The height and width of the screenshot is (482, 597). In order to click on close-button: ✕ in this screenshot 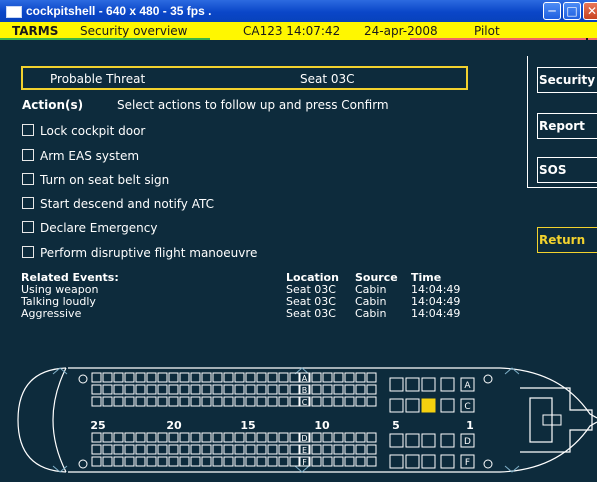, I will do `click(590, 11)`.